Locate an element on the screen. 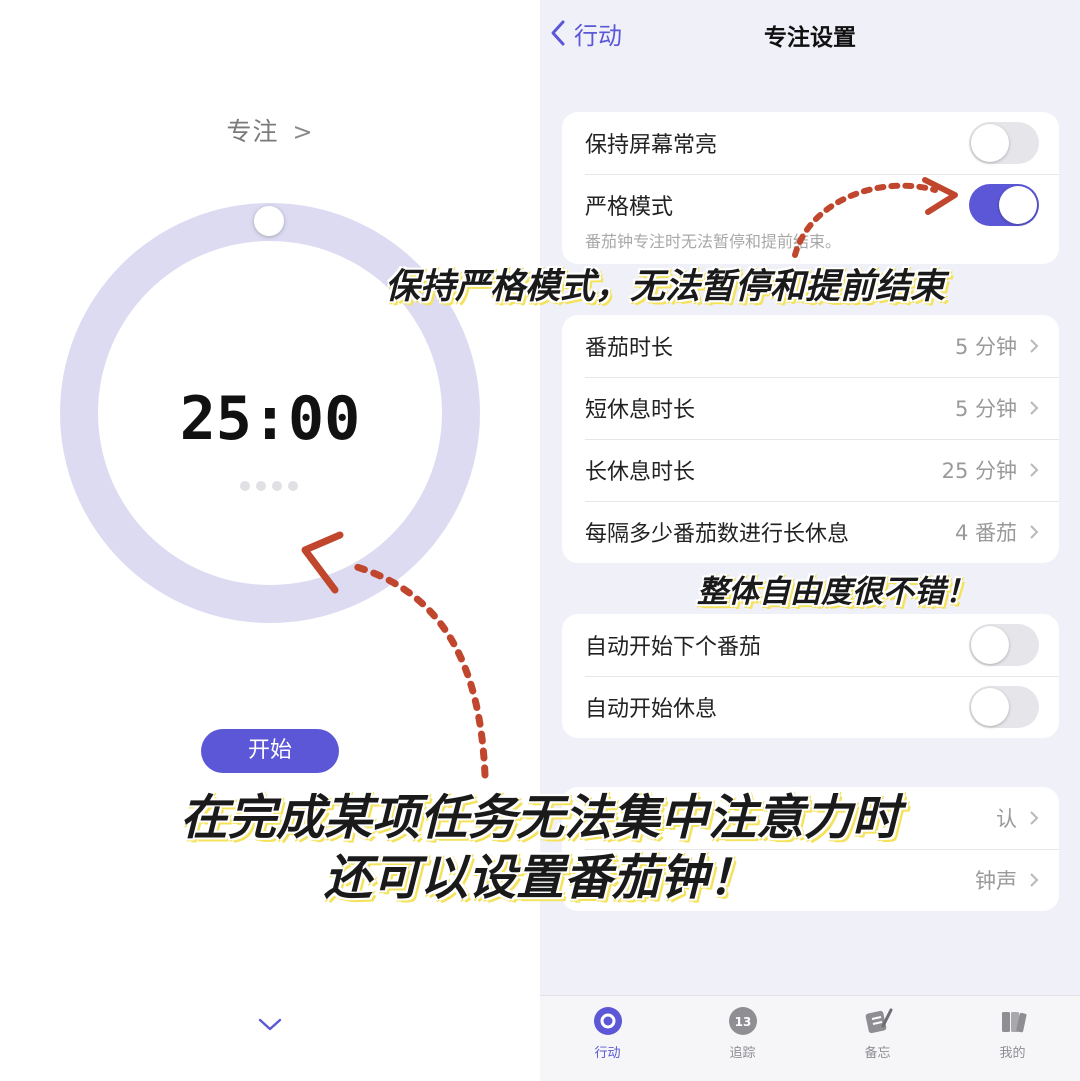  strict-mode-row: 严格模式 is located at coordinates (810, 205).